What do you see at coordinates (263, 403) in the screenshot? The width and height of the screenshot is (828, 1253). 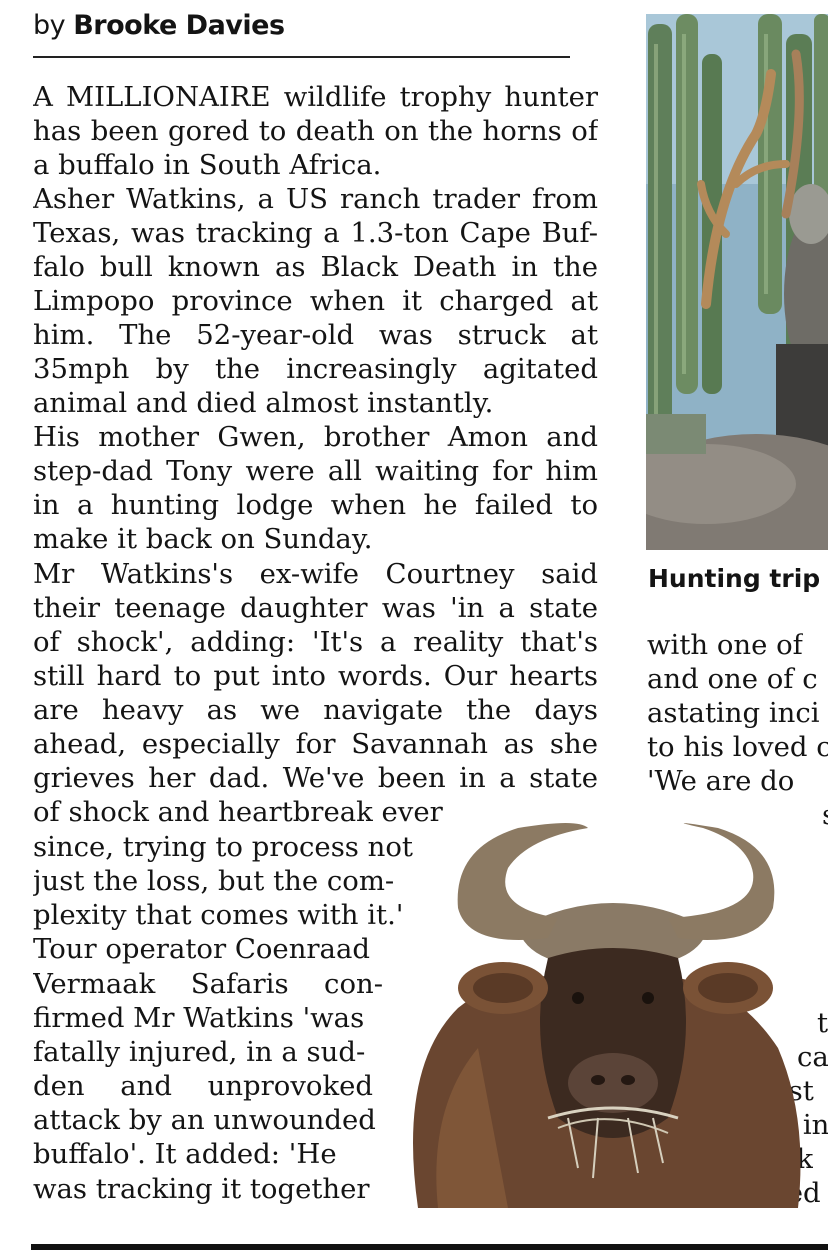 I see `article-line: animal and died almost instantly.` at bounding box center [263, 403].